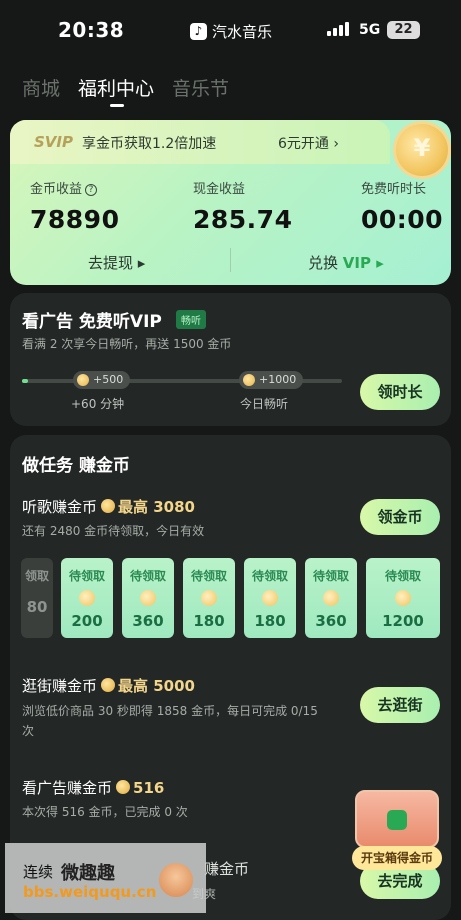 This screenshot has height=920, width=461. Describe the element at coordinates (219, 189) in the screenshot. I see `cash-earnings-label: 现金收益` at that location.